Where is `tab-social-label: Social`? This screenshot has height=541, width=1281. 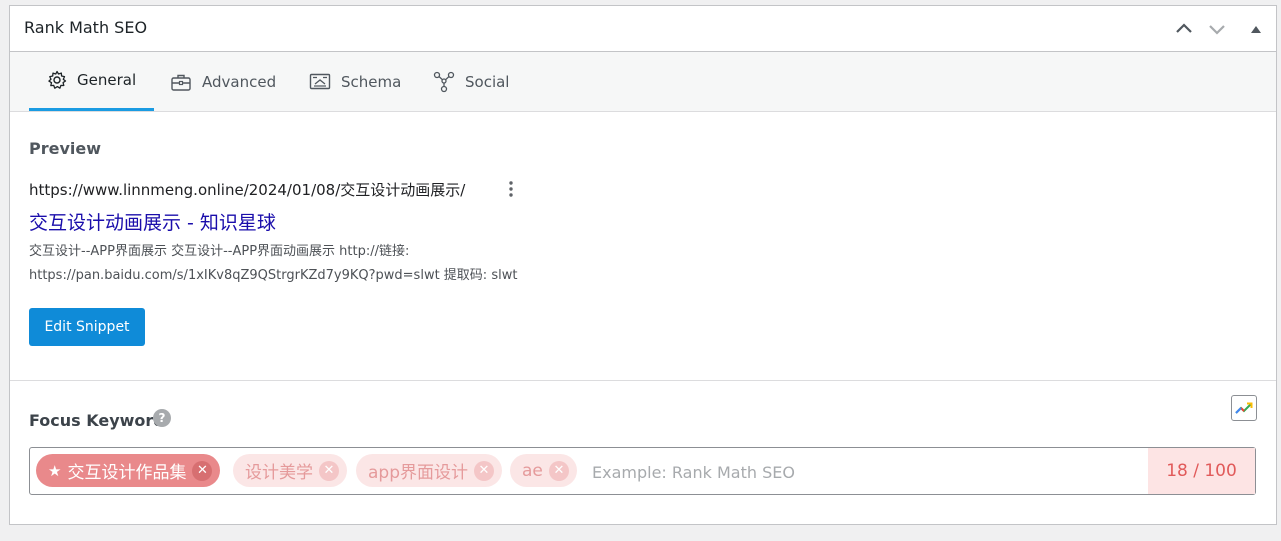 tab-social-label: Social is located at coordinates (487, 81).